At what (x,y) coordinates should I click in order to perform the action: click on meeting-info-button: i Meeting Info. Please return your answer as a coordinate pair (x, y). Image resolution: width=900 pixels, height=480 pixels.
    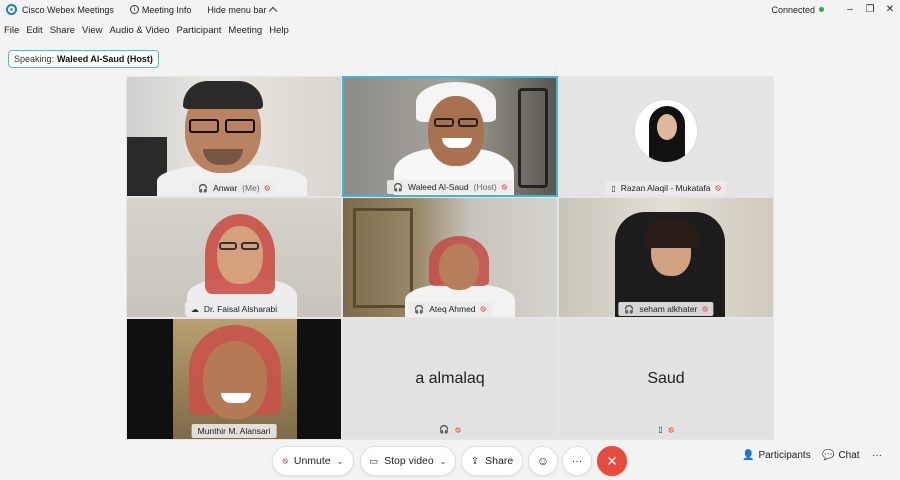
    Looking at the image, I should click on (160, 9).